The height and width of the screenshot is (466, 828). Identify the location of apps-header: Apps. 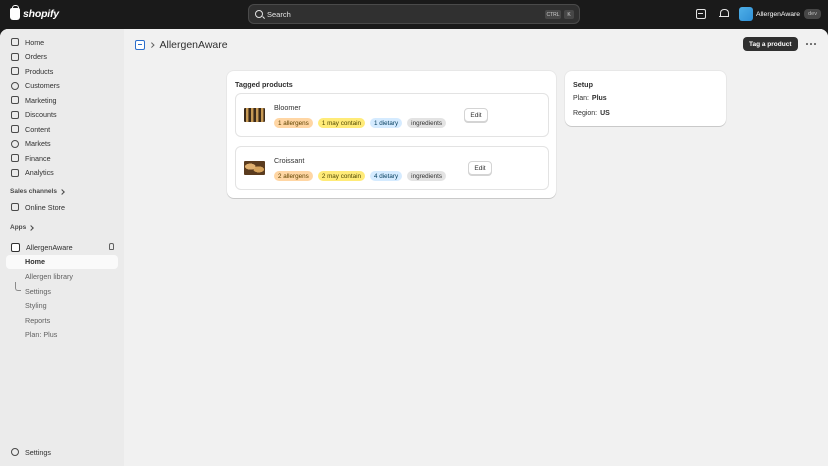
(22, 227).